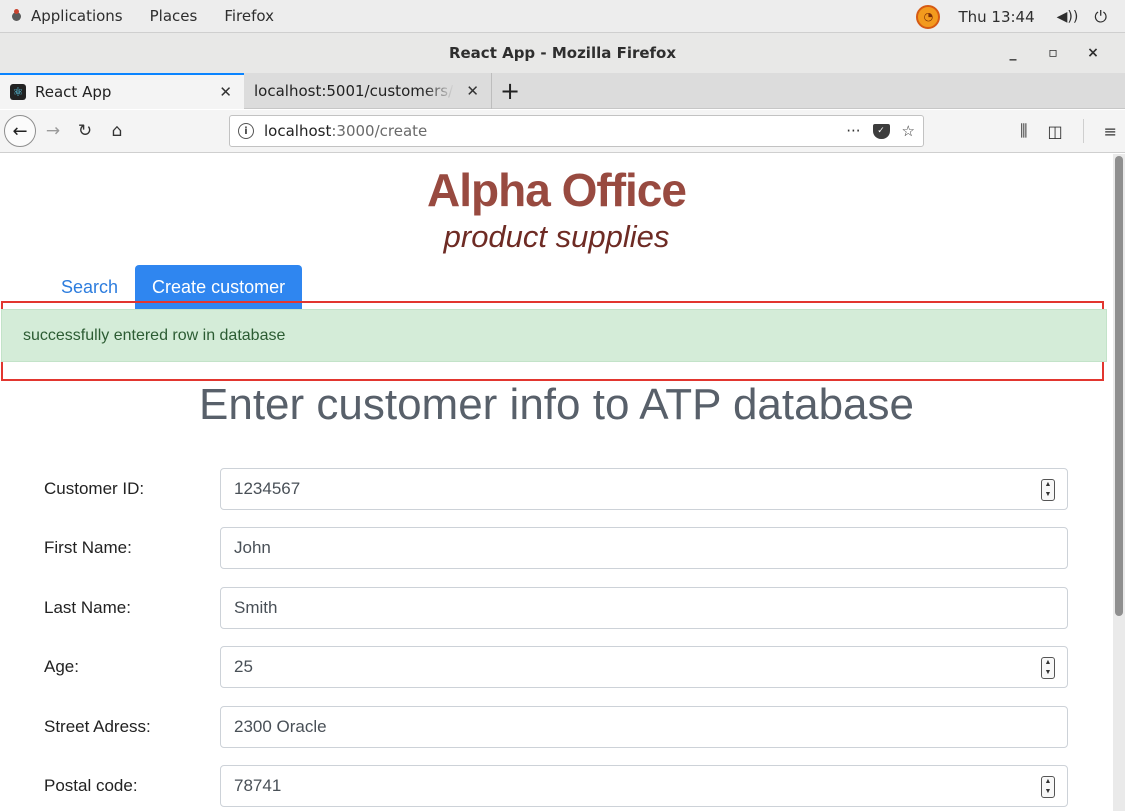  What do you see at coordinates (556, 236) in the screenshot?
I see `brand-subtitle: product supplies` at bounding box center [556, 236].